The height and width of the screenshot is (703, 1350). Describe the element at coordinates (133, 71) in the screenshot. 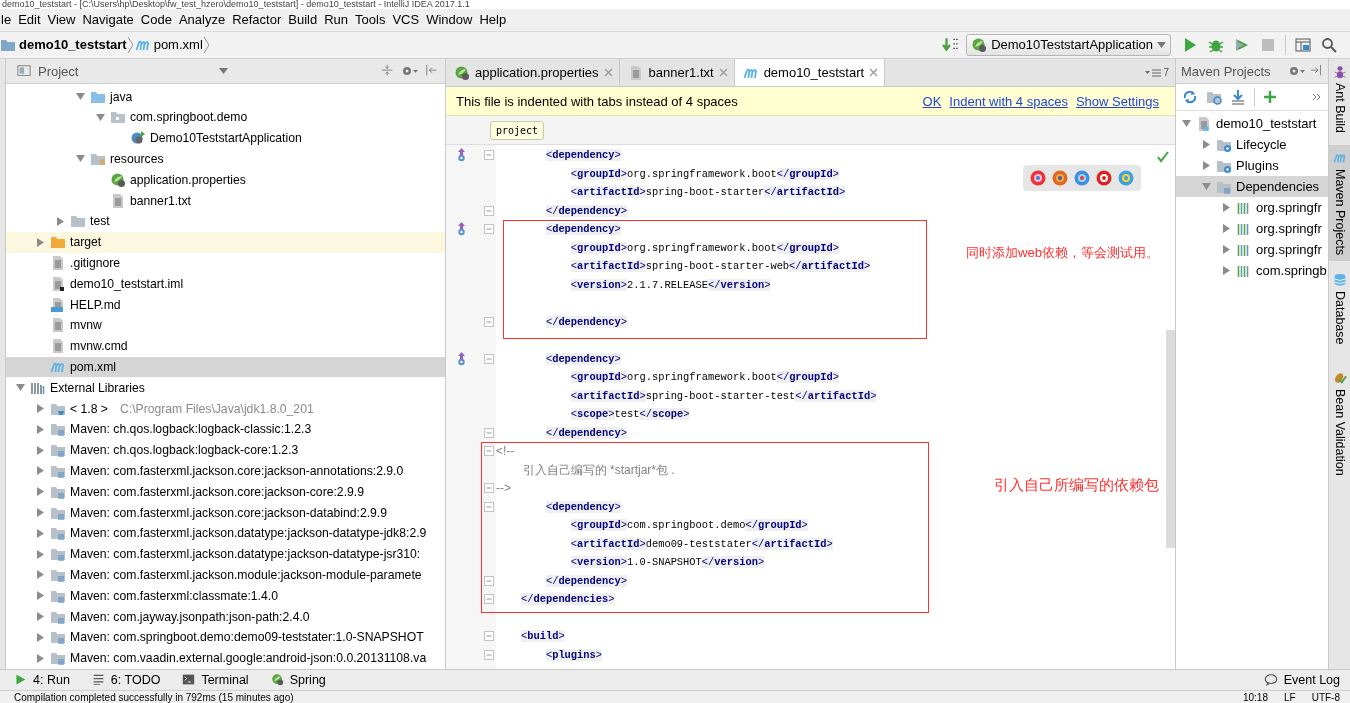

I see `view-selector: Project` at that location.